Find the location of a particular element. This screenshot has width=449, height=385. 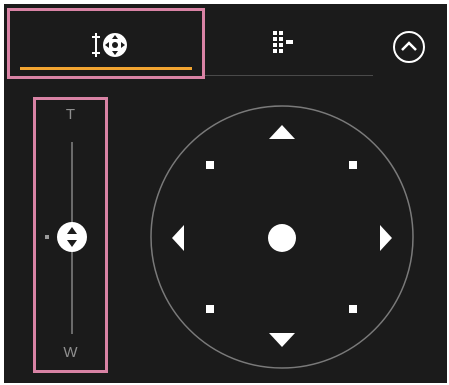

tab-divider-line is located at coordinates (289, 75).